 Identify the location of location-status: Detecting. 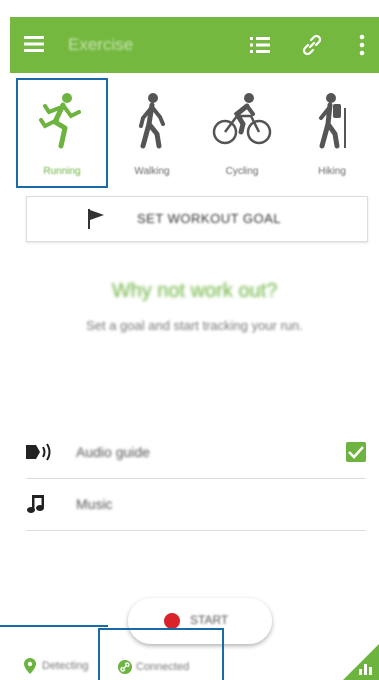
(65, 666).